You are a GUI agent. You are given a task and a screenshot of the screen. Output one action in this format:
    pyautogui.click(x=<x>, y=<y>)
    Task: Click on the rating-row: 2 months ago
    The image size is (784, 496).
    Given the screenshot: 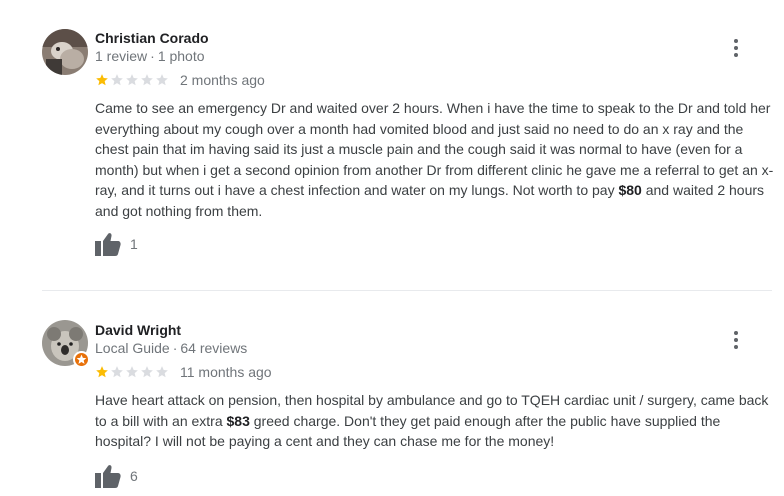 What is the action you would take?
    pyautogui.click(x=180, y=80)
    